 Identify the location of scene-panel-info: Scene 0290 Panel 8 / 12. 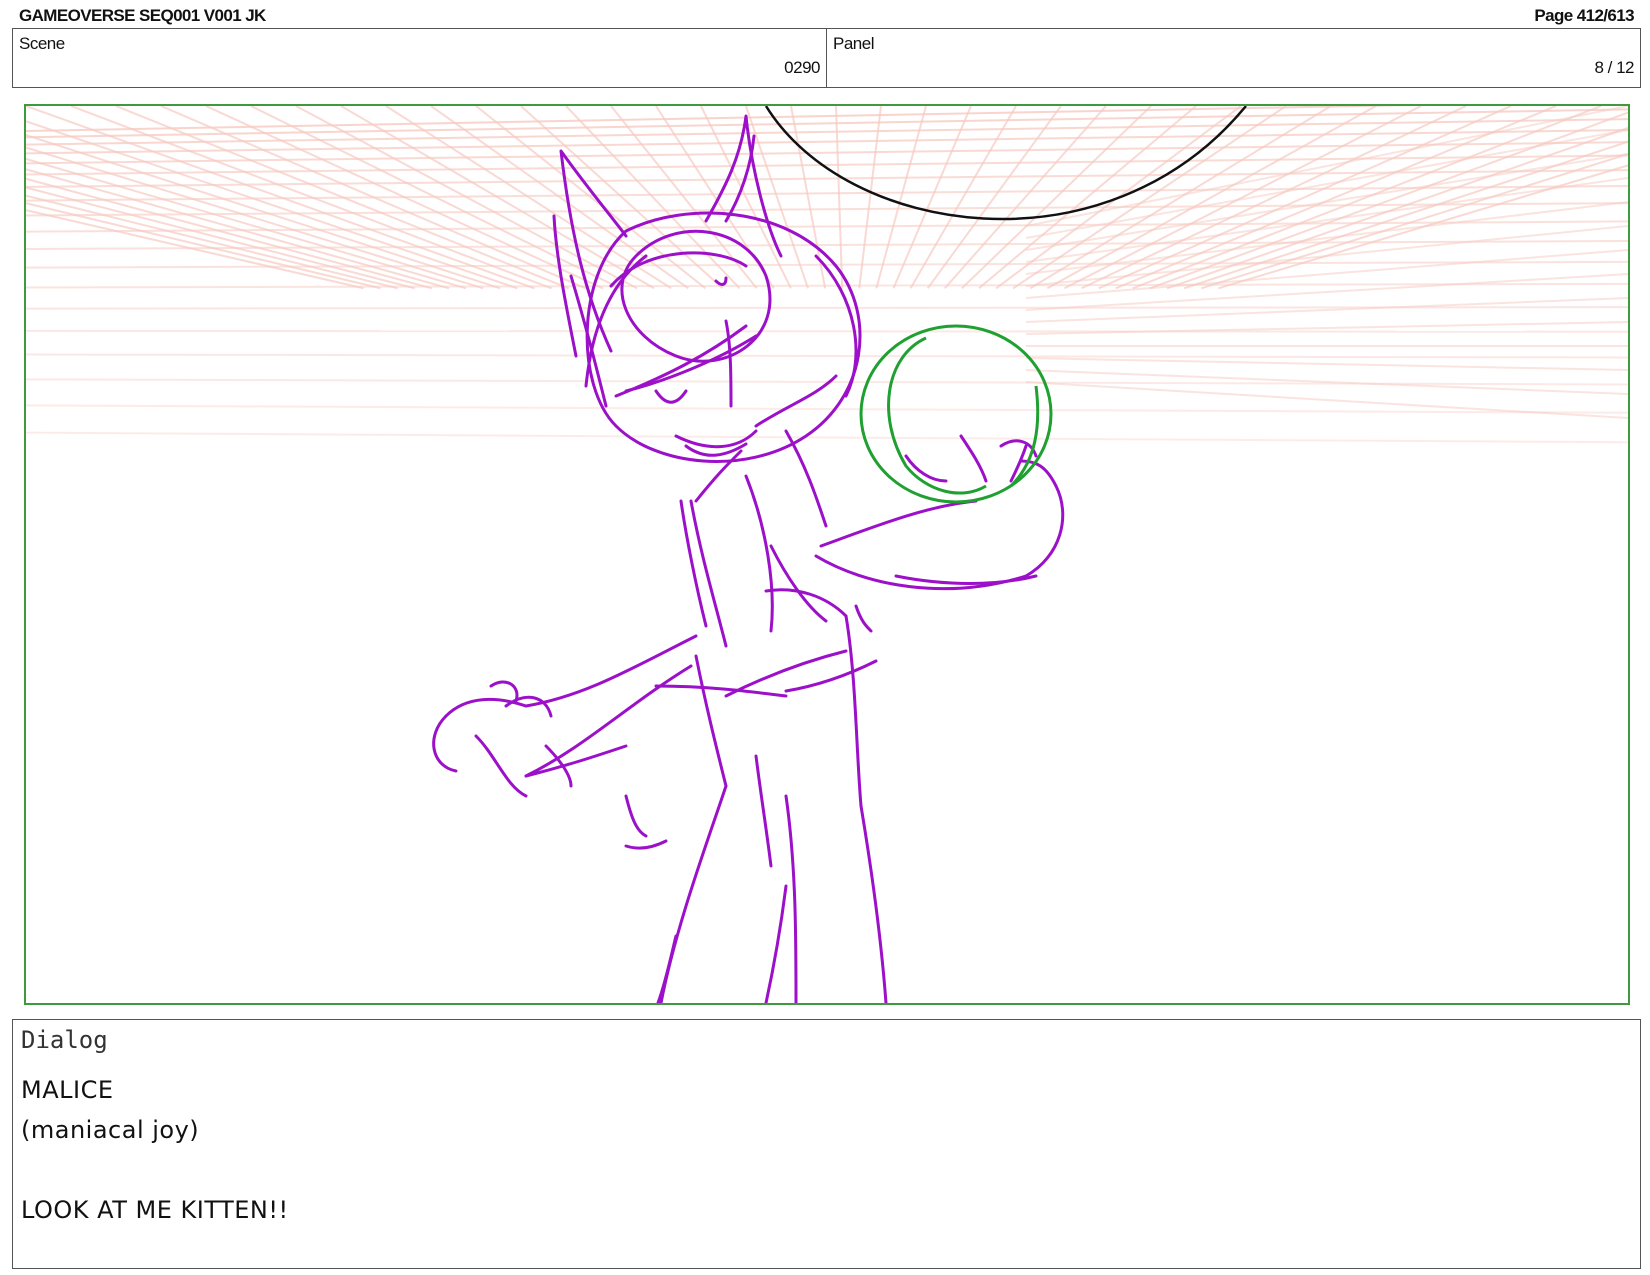
(826, 58).